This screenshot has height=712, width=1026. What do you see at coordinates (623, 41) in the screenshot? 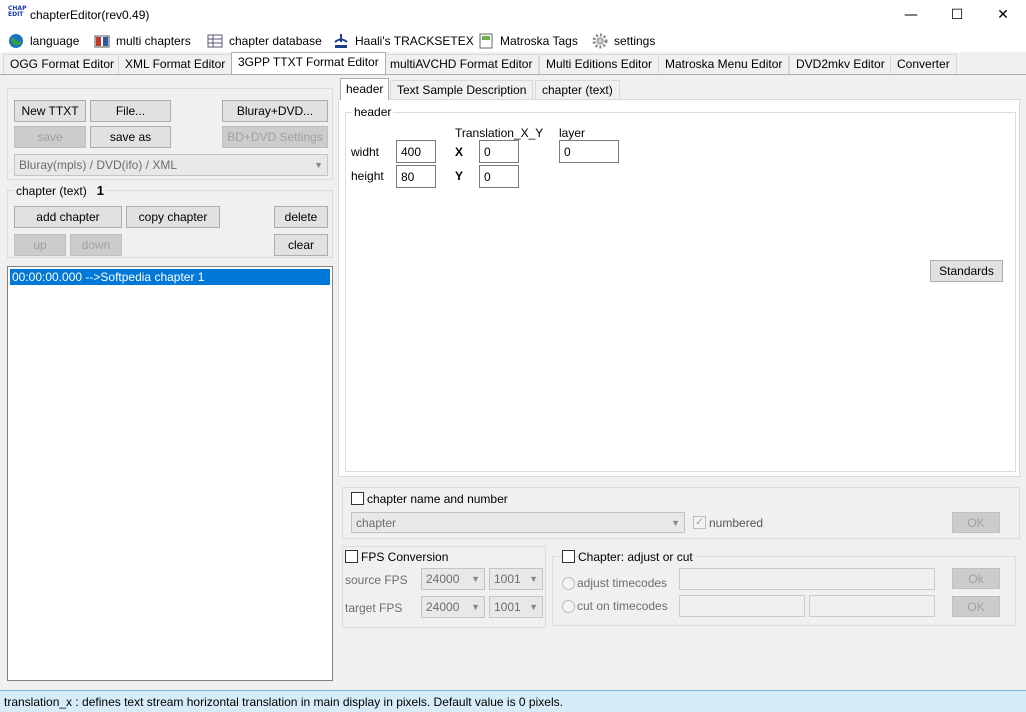
I see `menu-settings: settings` at bounding box center [623, 41].